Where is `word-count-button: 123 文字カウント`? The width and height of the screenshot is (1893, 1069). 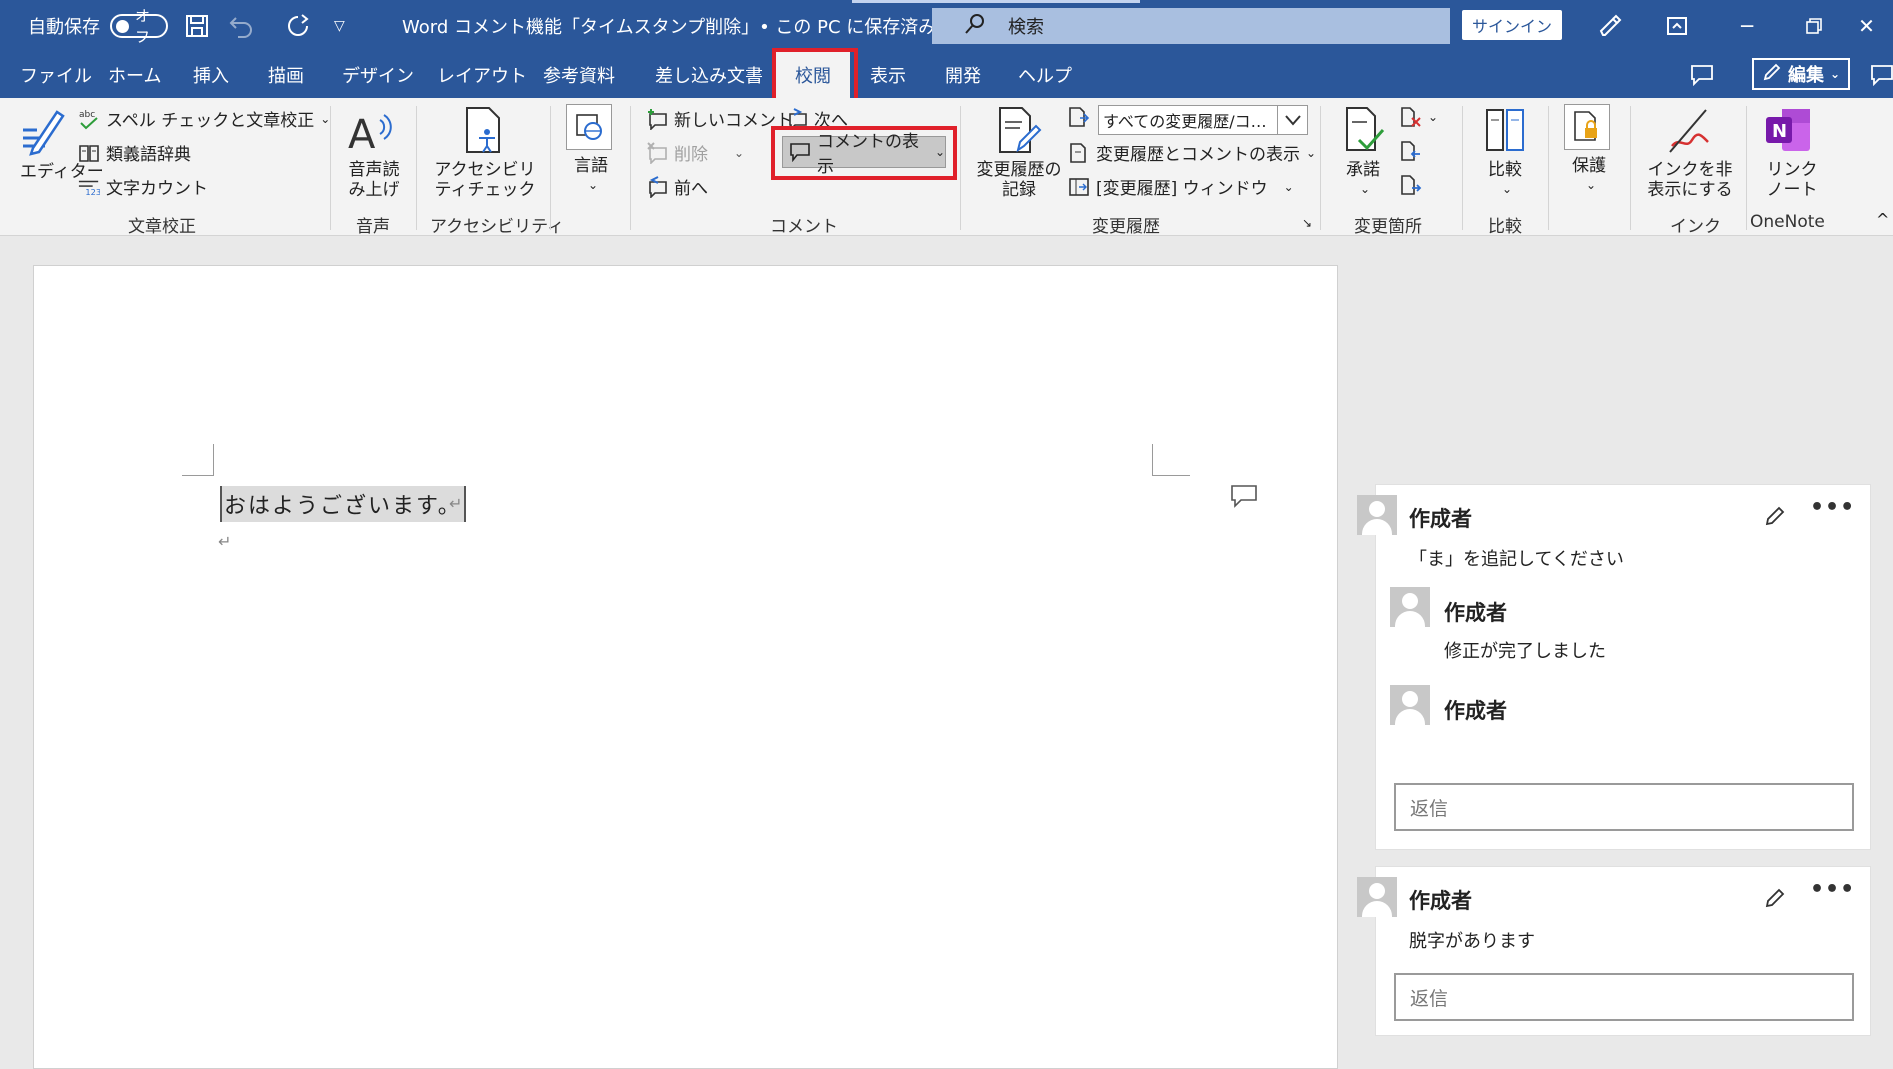 word-count-button: 123 文字カウント is located at coordinates (143, 186).